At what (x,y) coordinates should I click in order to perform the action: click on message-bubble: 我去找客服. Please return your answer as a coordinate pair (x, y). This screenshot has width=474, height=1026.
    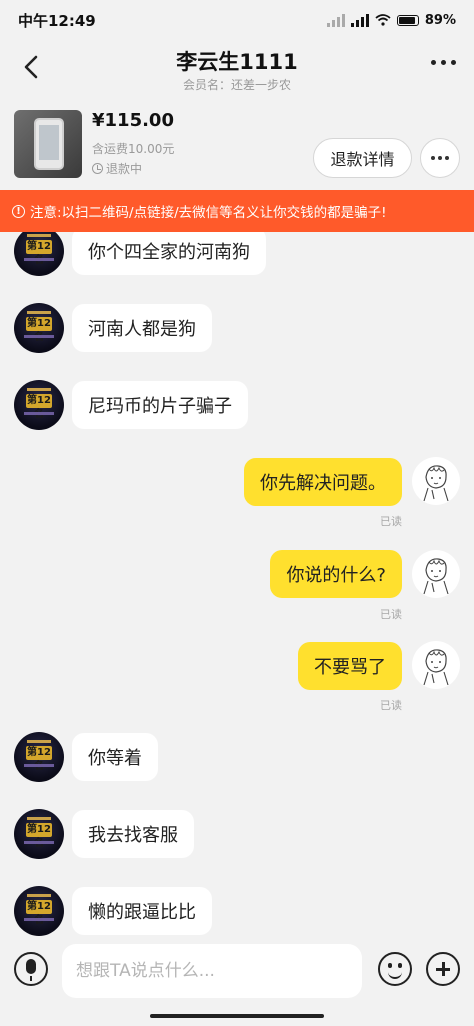
    Looking at the image, I should click on (133, 834).